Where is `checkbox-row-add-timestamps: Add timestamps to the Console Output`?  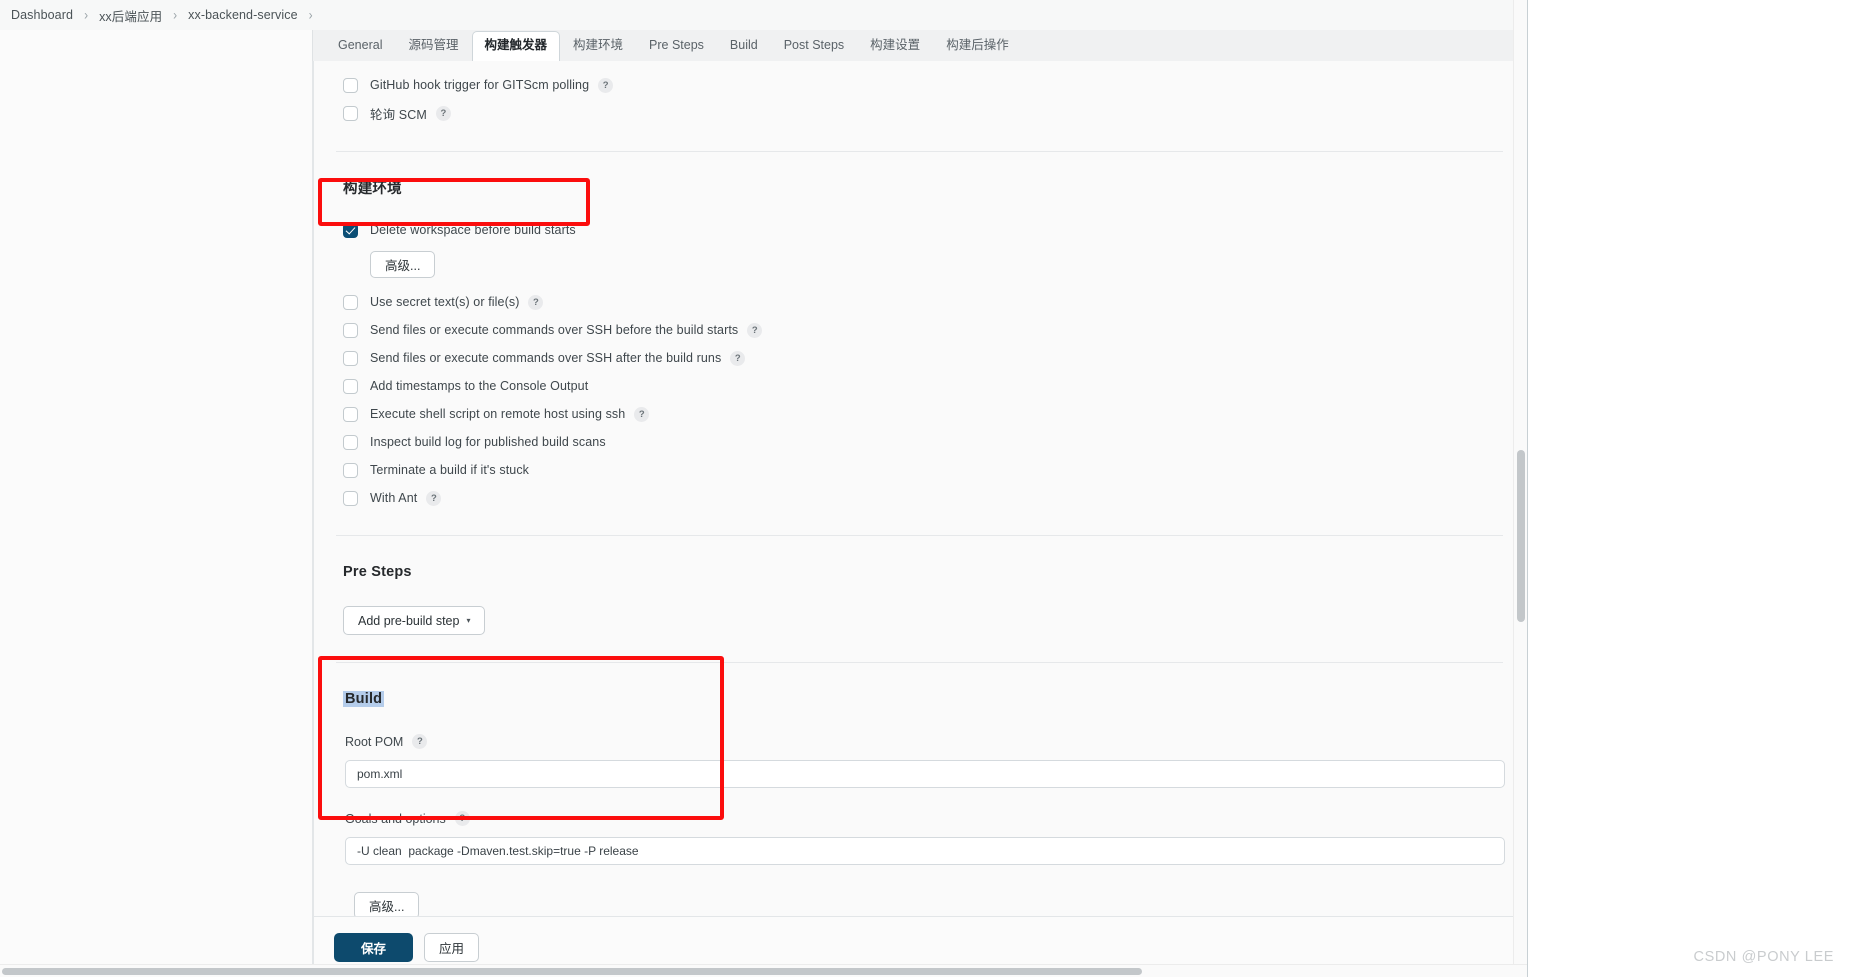
checkbox-row-add-timestamps: Add timestamps to the Console Output is located at coordinates (919, 386).